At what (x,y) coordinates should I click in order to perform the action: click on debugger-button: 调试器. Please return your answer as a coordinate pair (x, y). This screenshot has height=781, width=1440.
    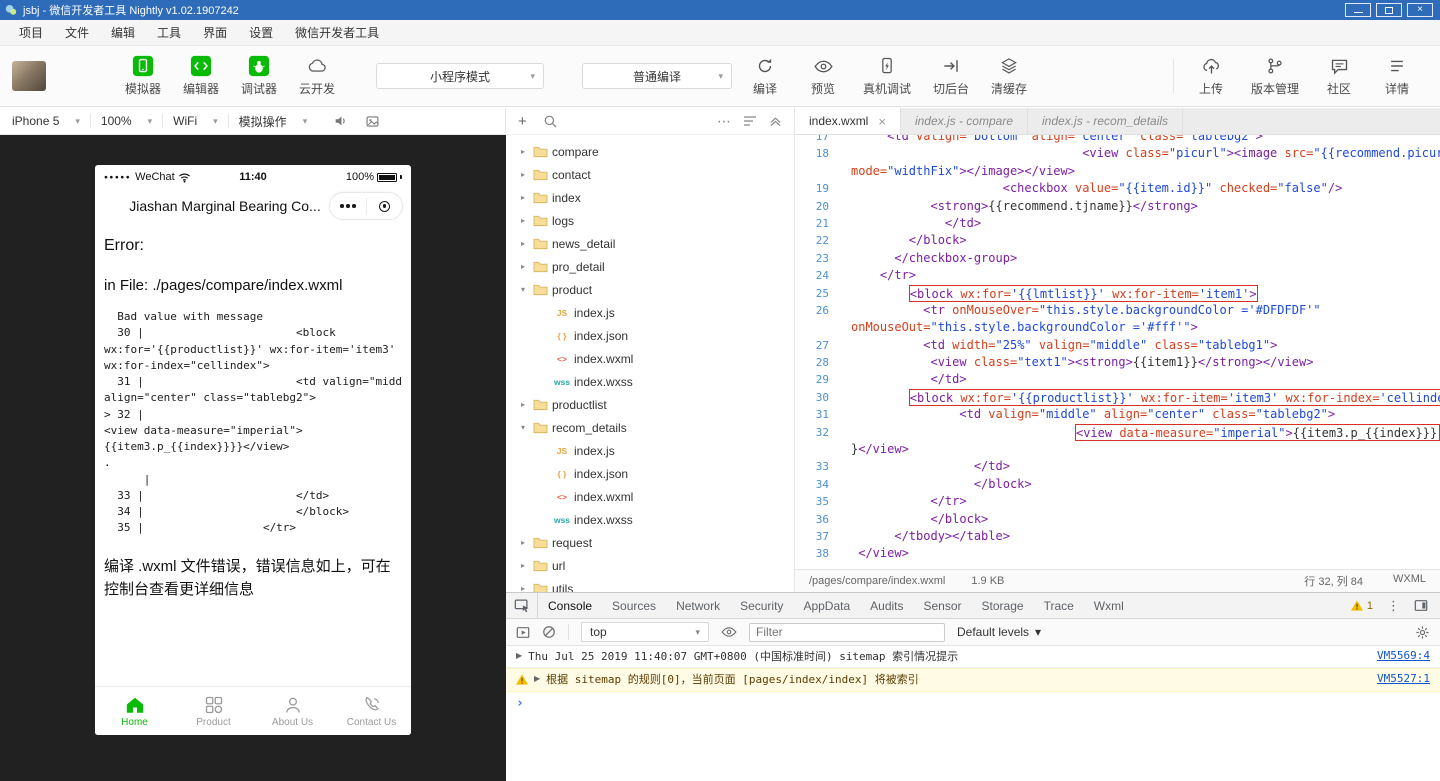
    Looking at the image, I should click on (259, 76).